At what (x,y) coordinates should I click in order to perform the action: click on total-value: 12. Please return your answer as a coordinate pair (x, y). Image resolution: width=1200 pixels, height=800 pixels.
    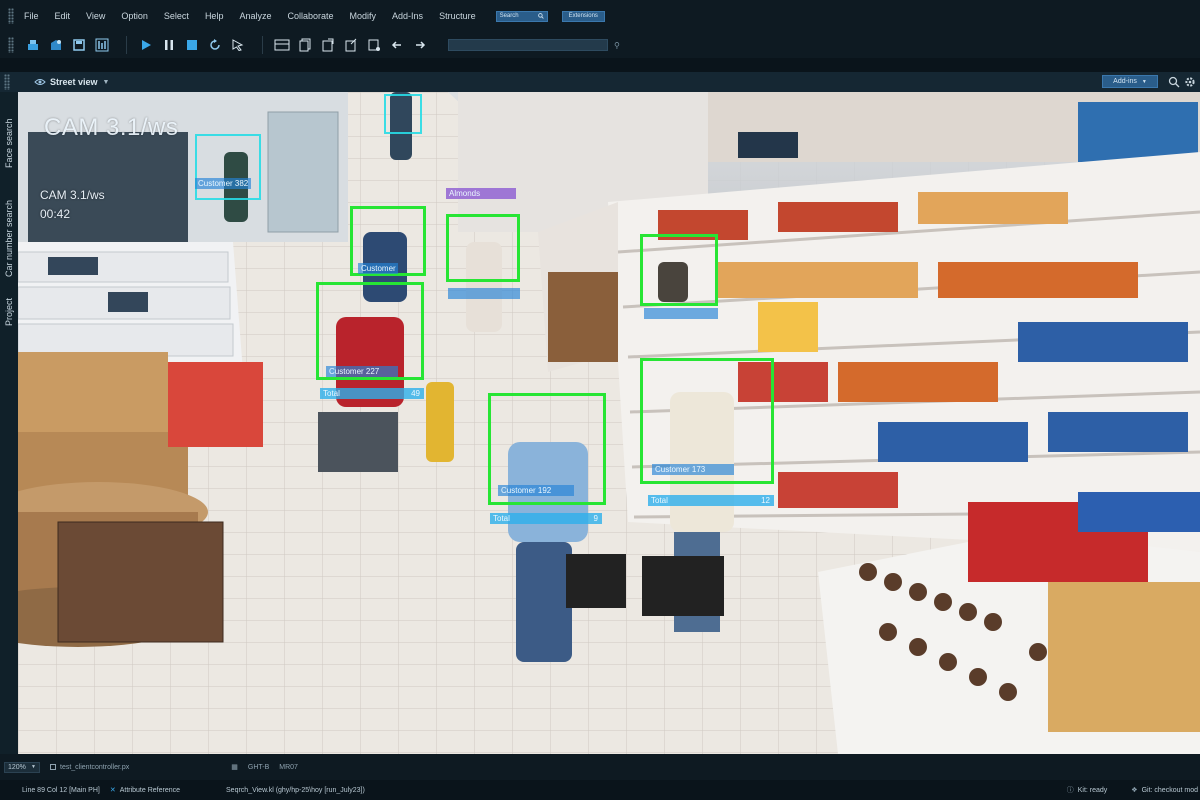
    Looking at the image, I should click on (765, 500).